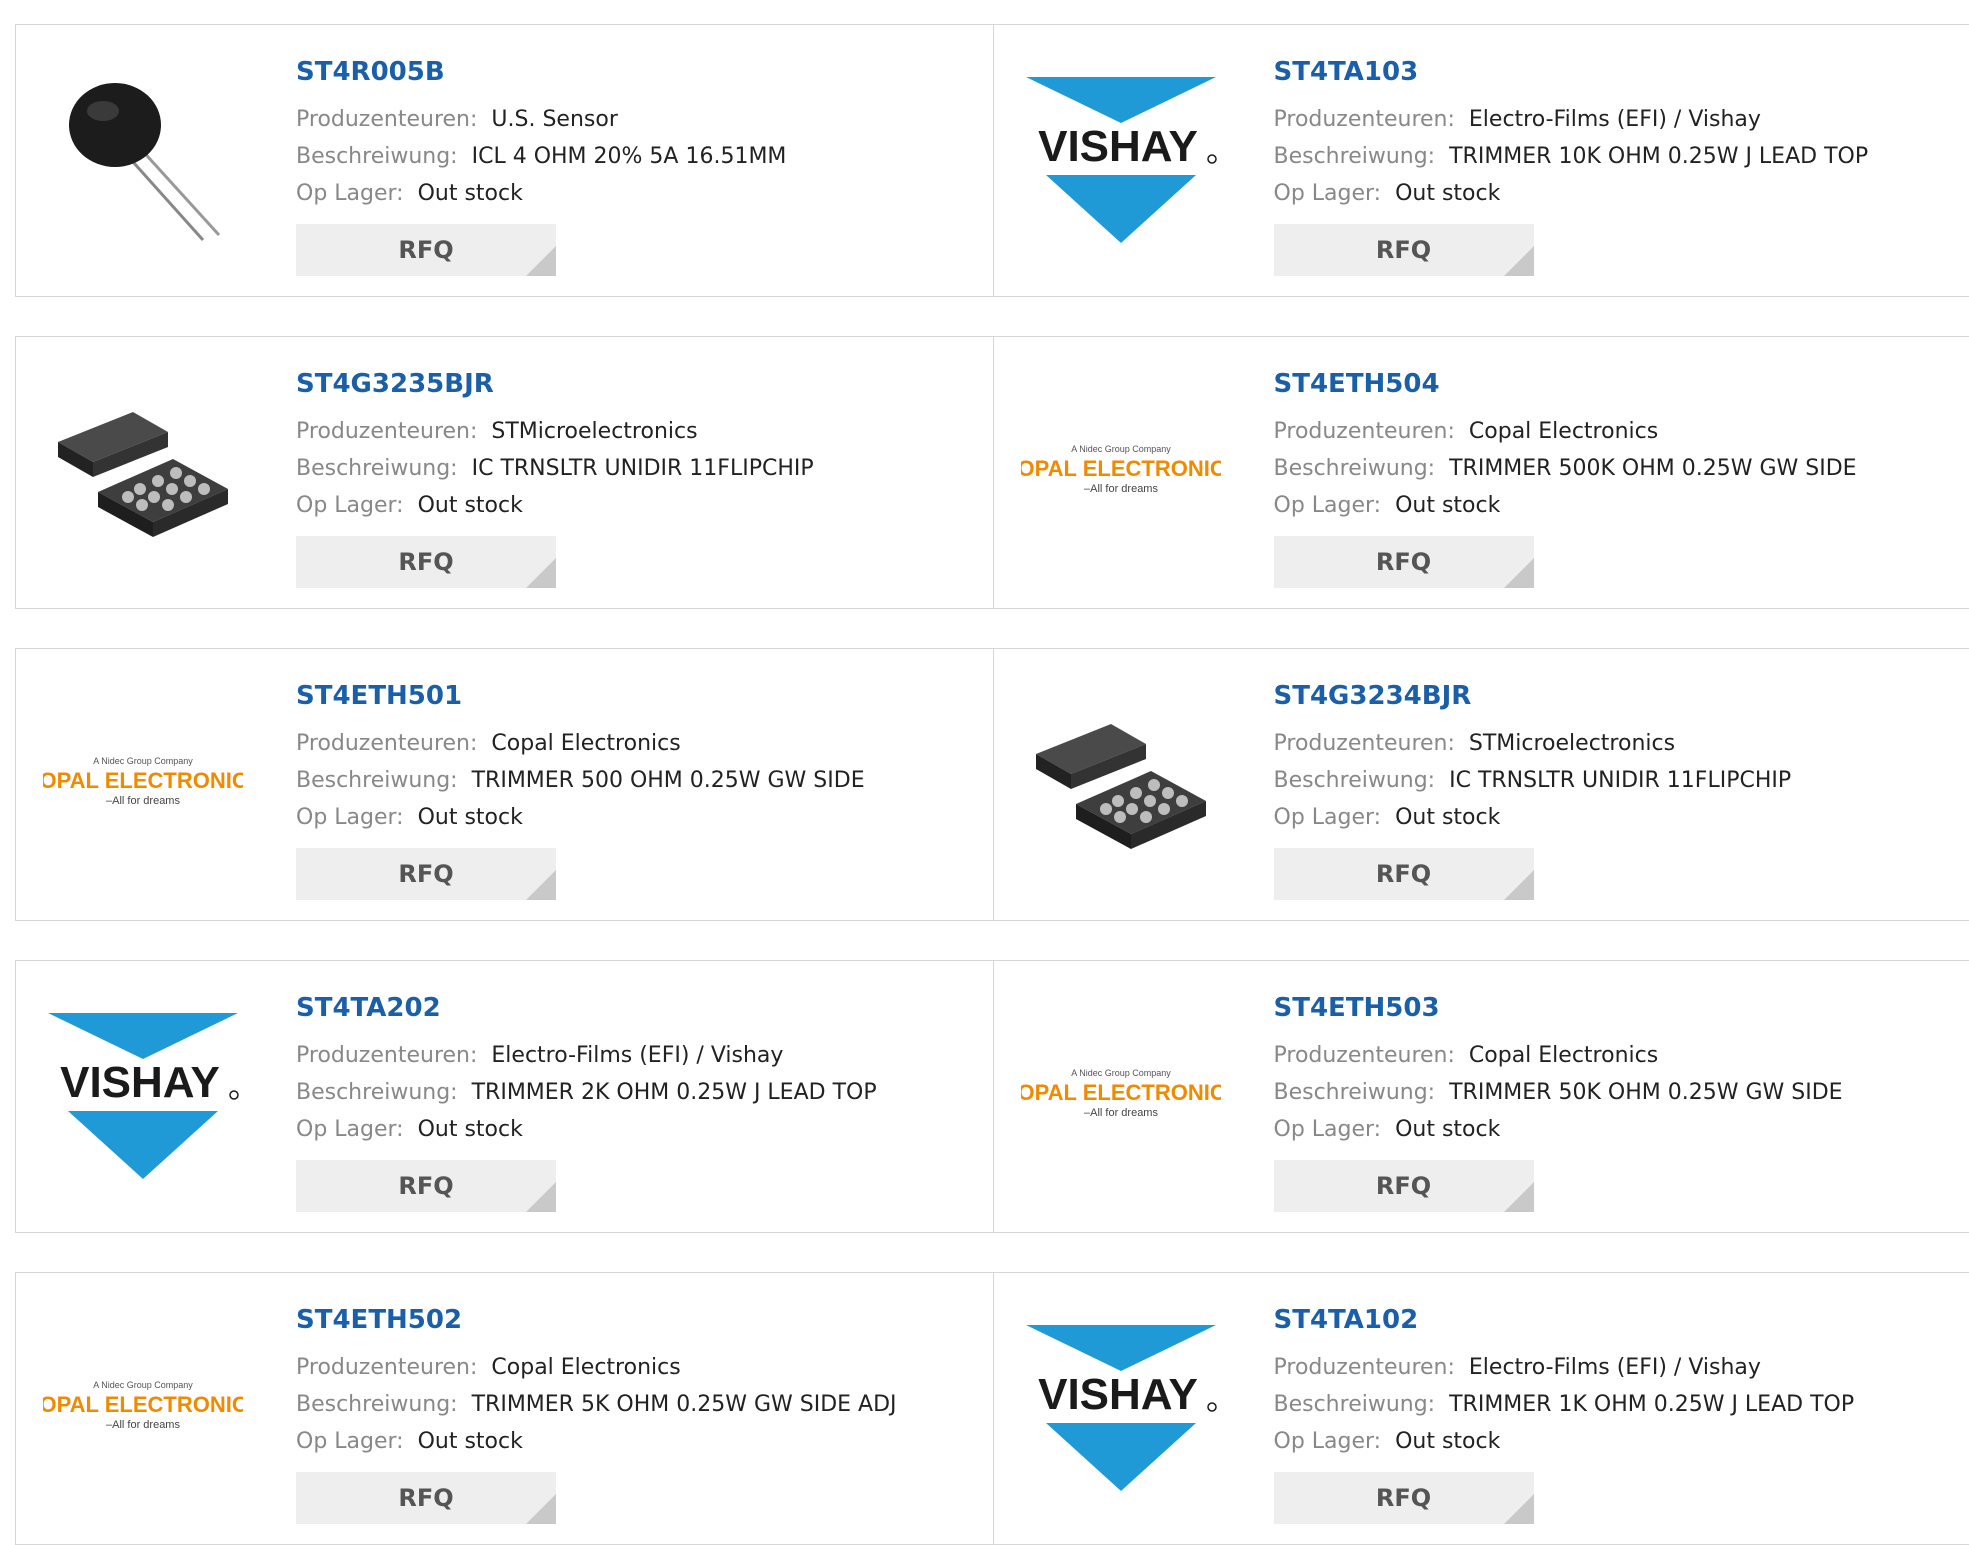 The image size is (1969, 1545). I want to click on part-number-link: ST4G3235BJR, so click(555, 384).